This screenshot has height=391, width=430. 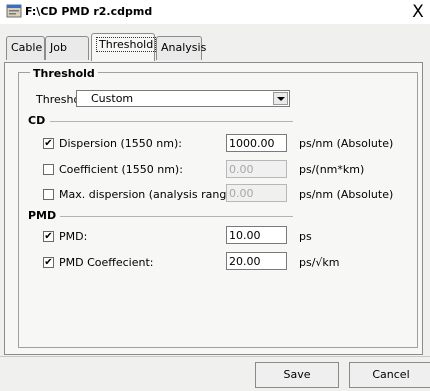 I want to click on pmd-input, so click(x=256, y=235).